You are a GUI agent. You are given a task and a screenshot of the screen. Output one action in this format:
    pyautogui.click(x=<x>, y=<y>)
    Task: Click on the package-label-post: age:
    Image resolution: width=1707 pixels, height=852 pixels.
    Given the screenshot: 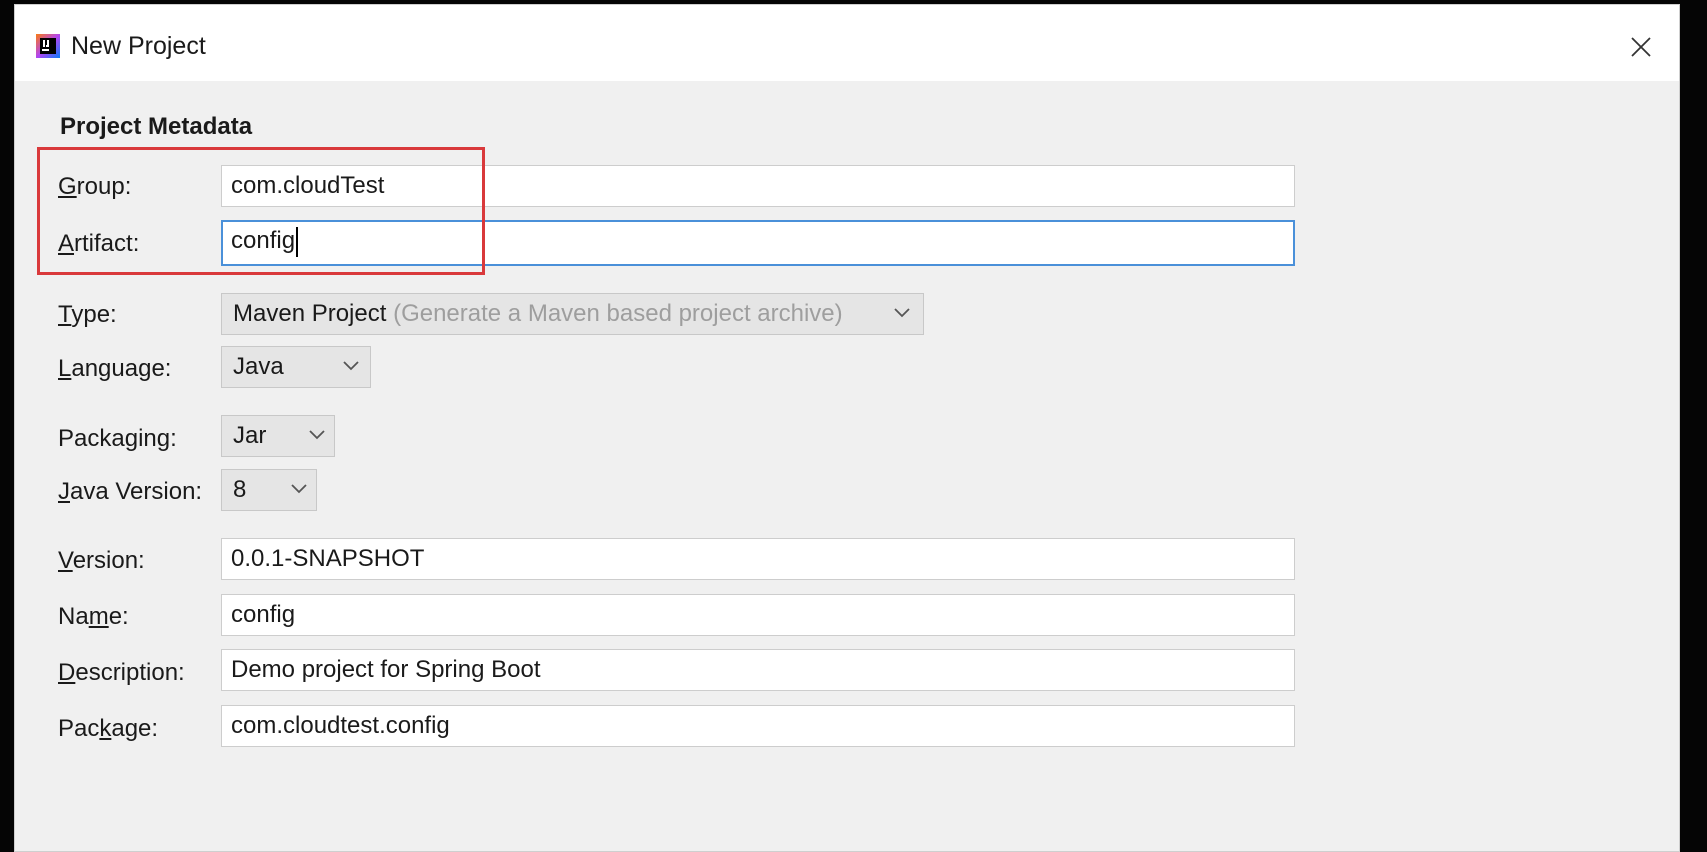 What is the action you would take?
    pyautogui.click(x=135, y=728)
    